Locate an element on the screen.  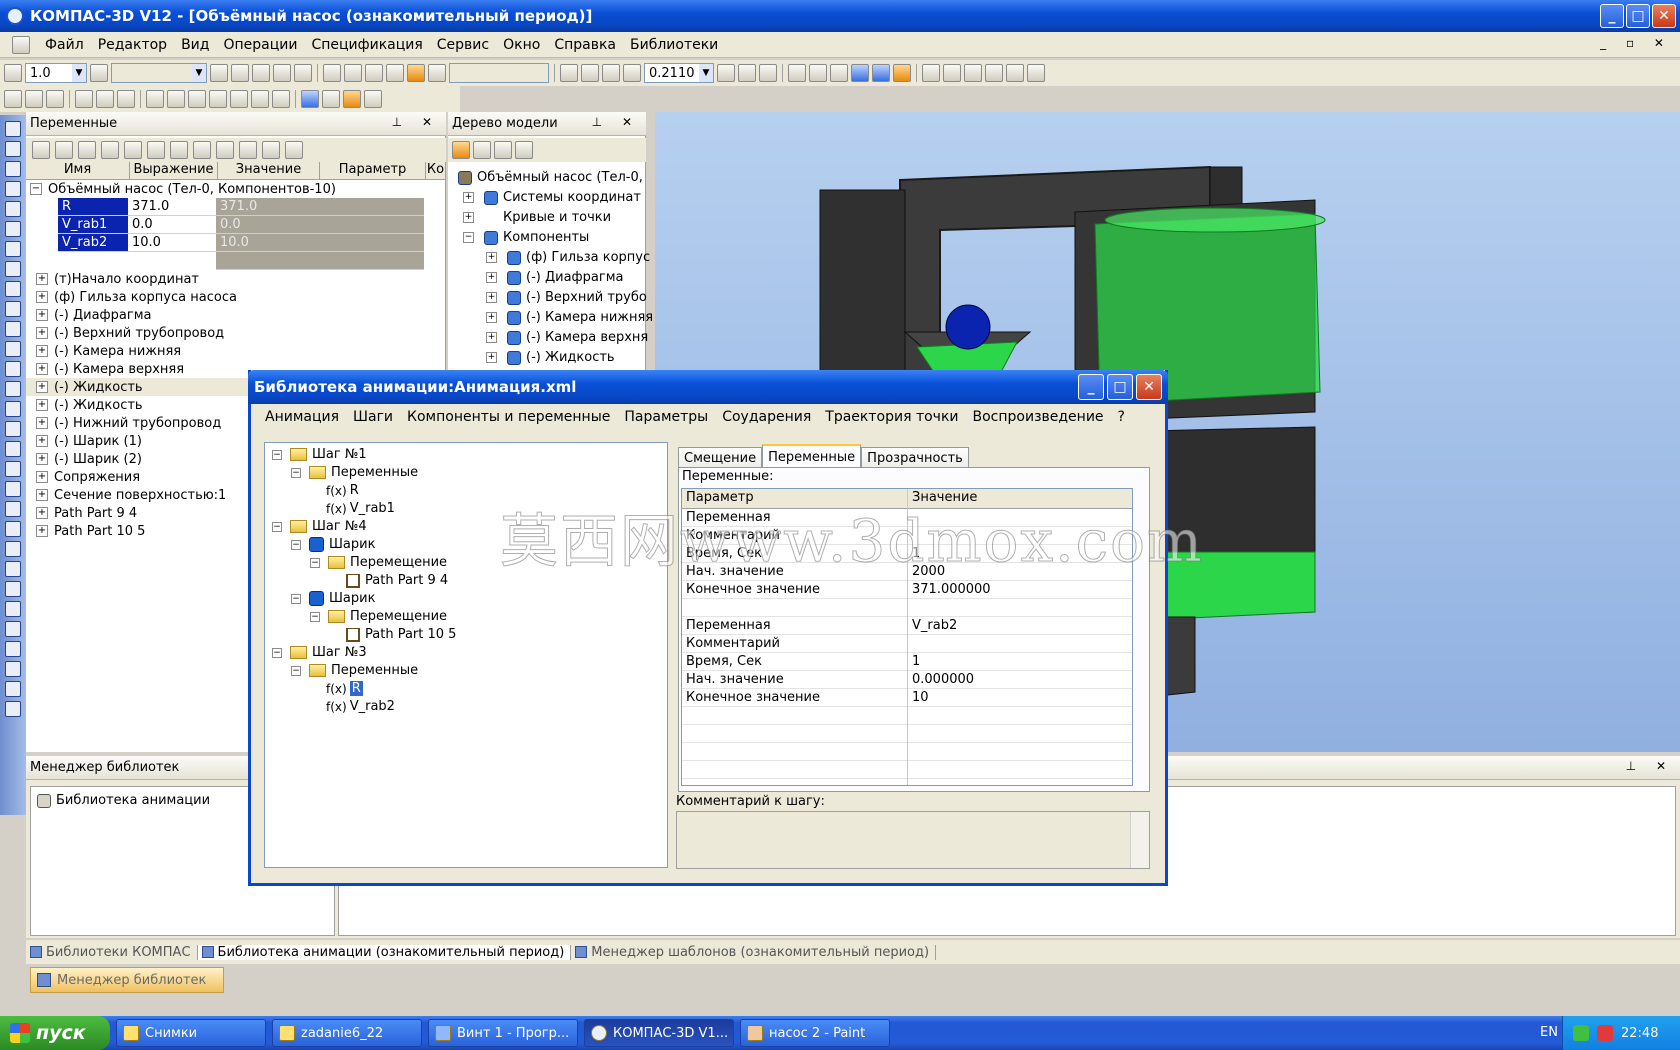
language-indicator: EN is located at coordinates (1549, 1032).